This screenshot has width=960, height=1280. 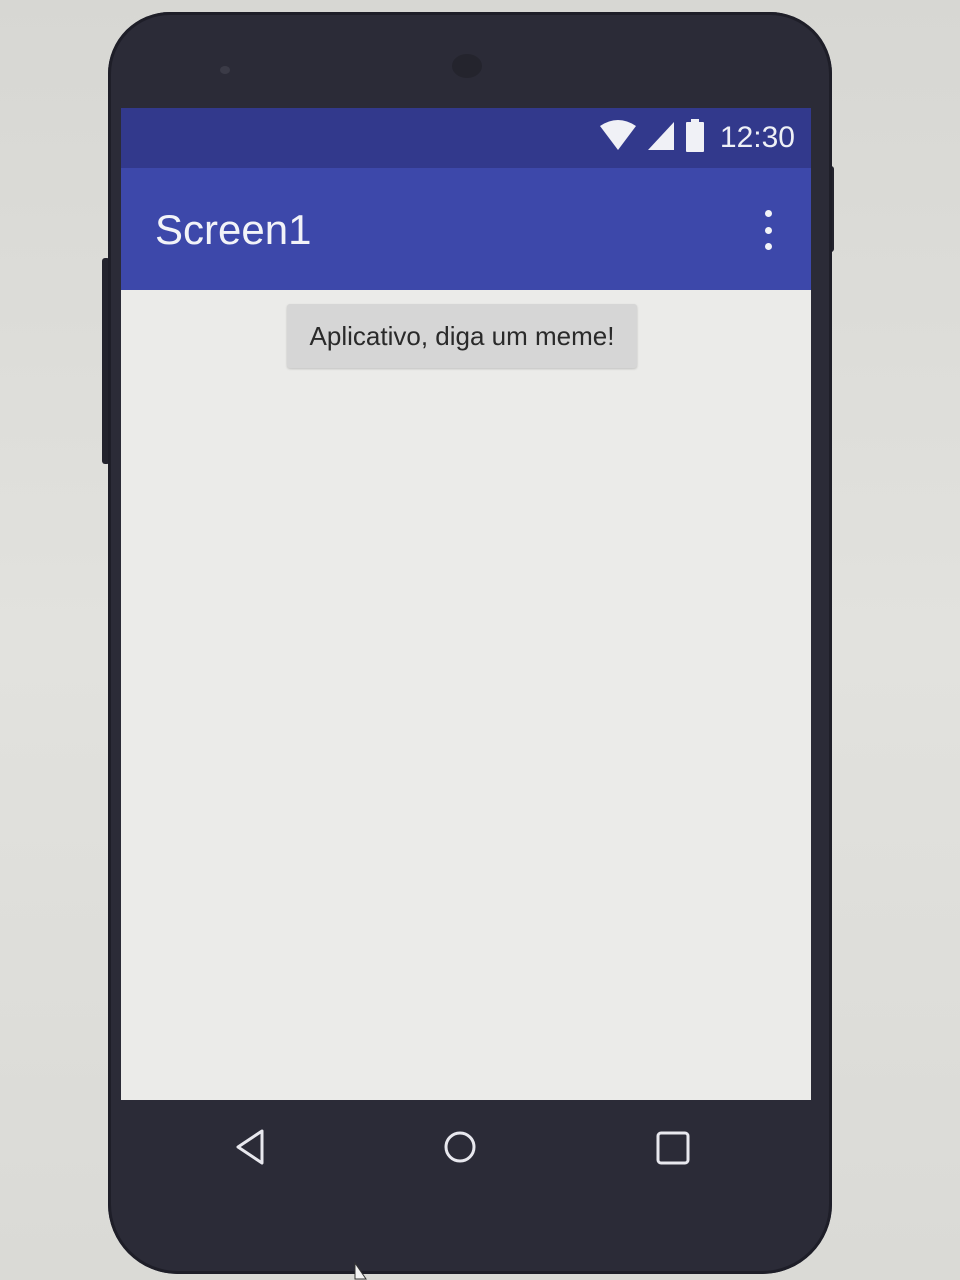 What do you see at coordinates (462, 336) in the screenshot?
I see `meme-button: Aplicativo, diga um meme!` at bounding box center [462, 336].